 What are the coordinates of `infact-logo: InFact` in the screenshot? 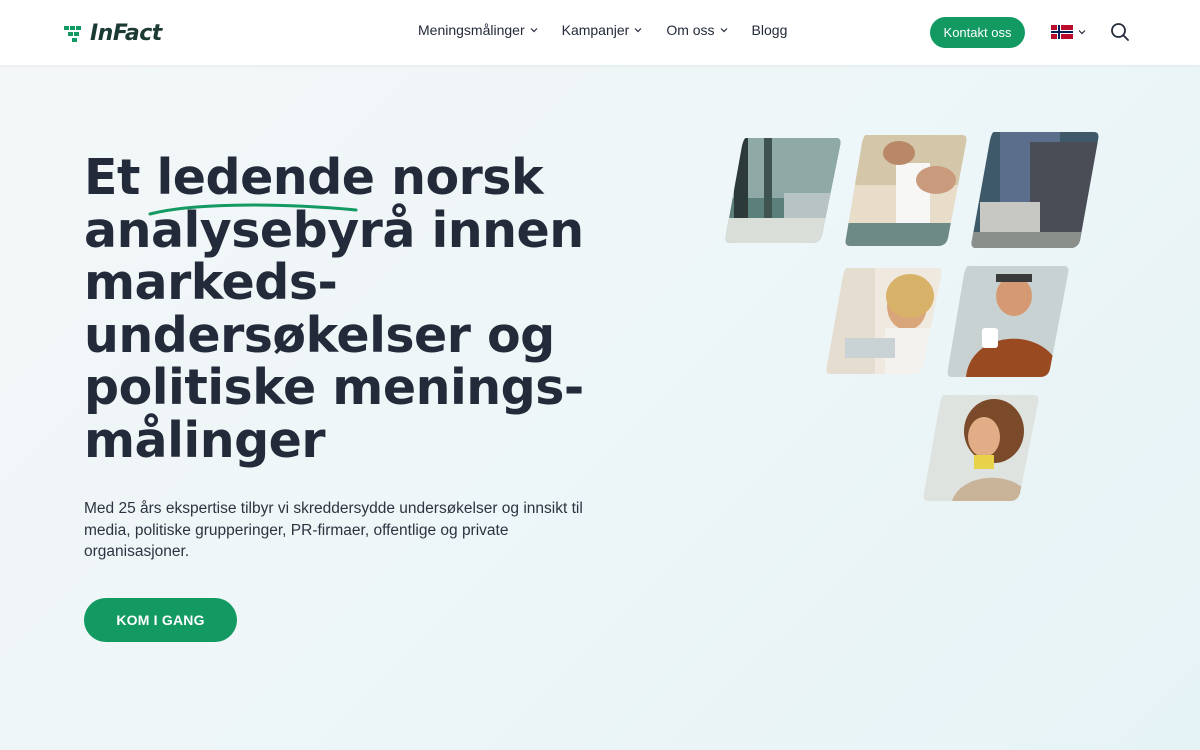 It's located at (113, 33).